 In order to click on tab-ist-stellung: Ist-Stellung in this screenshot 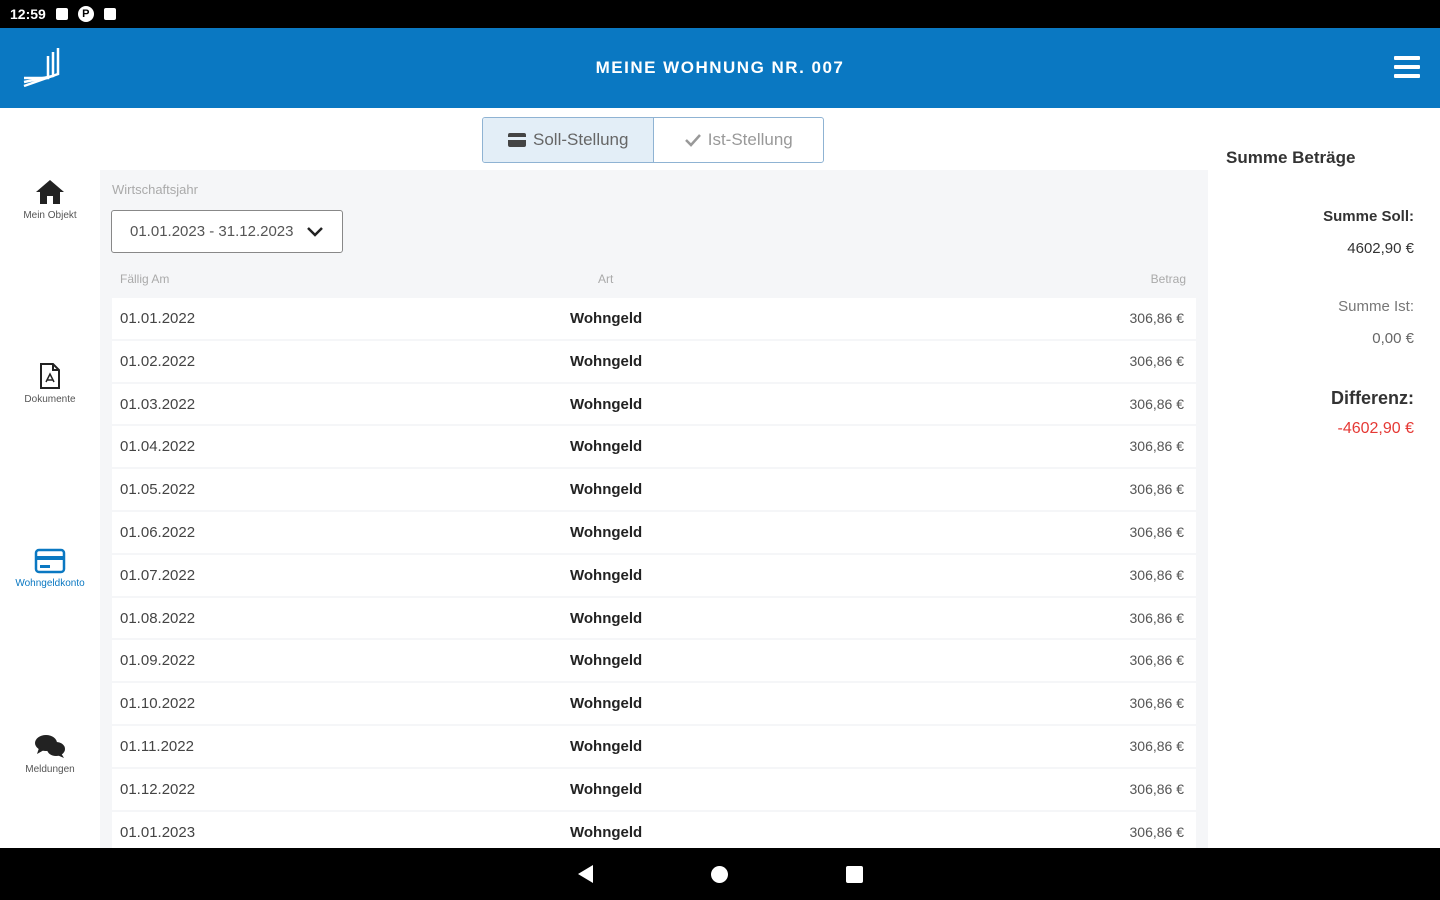, I will do `click(739, 140)`.